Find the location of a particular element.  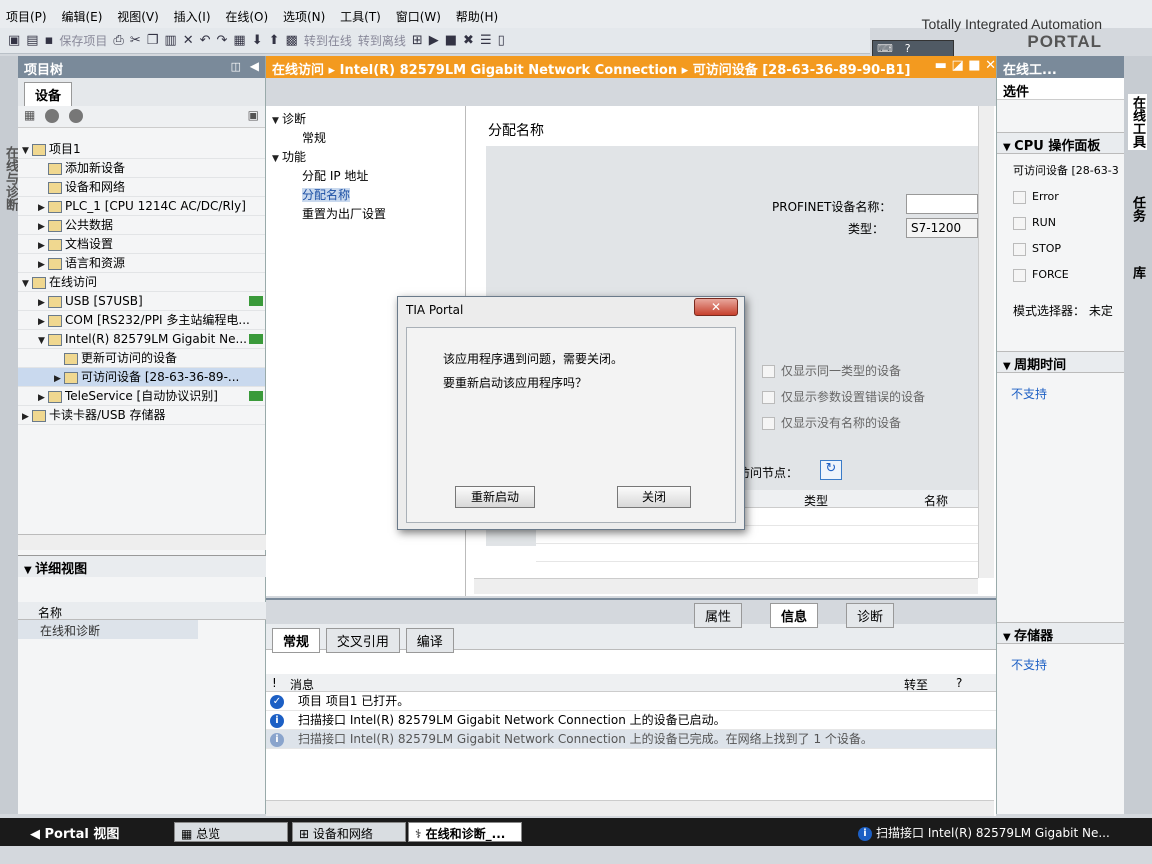

nav-item: 常规 is located at coordinates (365, 138).